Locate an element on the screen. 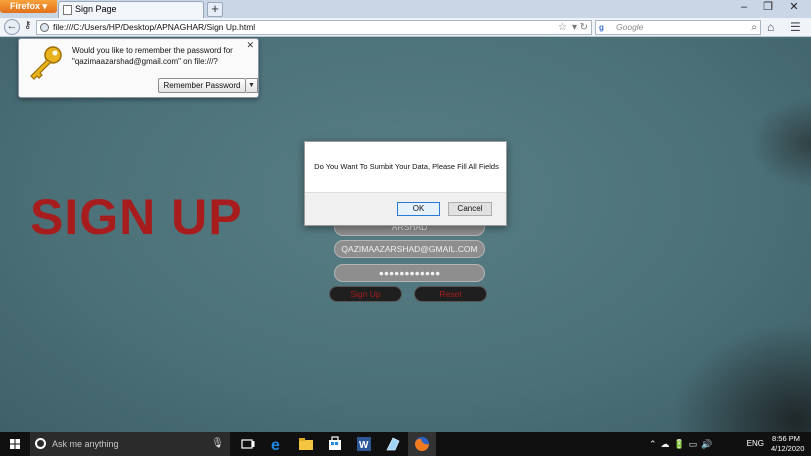  word-icon: W is located at coordinates (364, 444).